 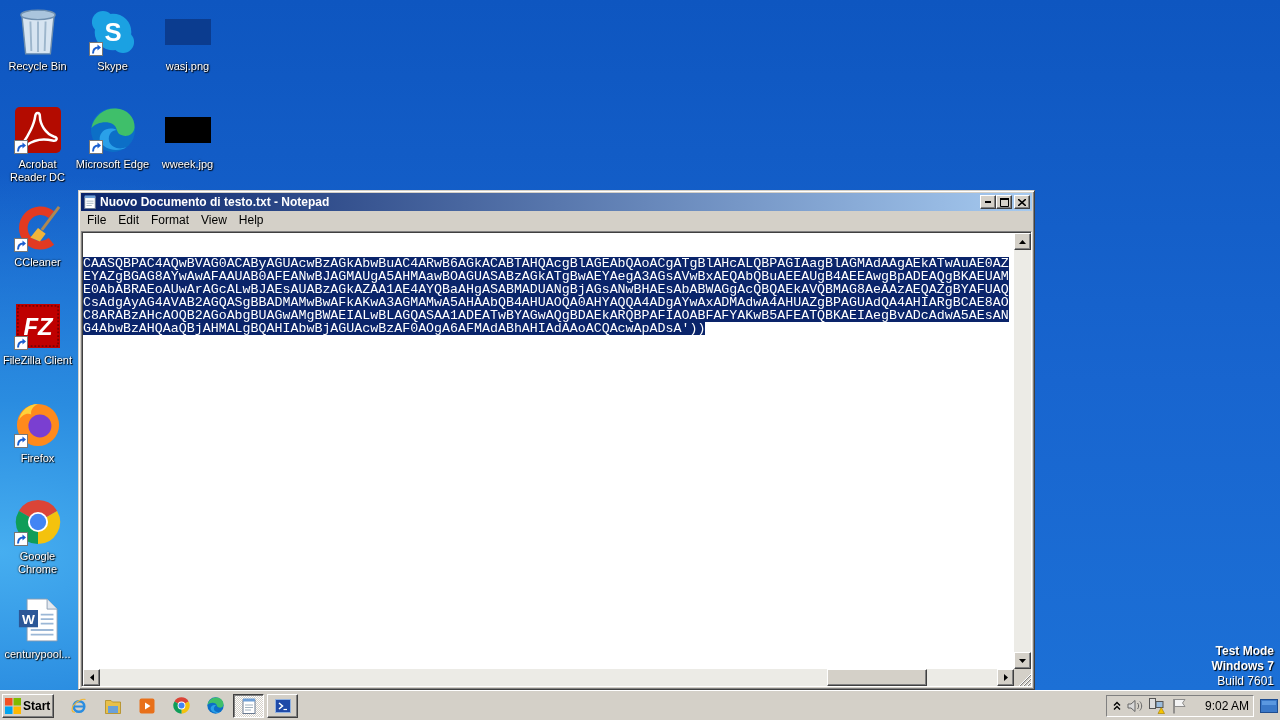 I want to click on desktop-icon-label: FileZilla Client, so click(x=37, y=360).